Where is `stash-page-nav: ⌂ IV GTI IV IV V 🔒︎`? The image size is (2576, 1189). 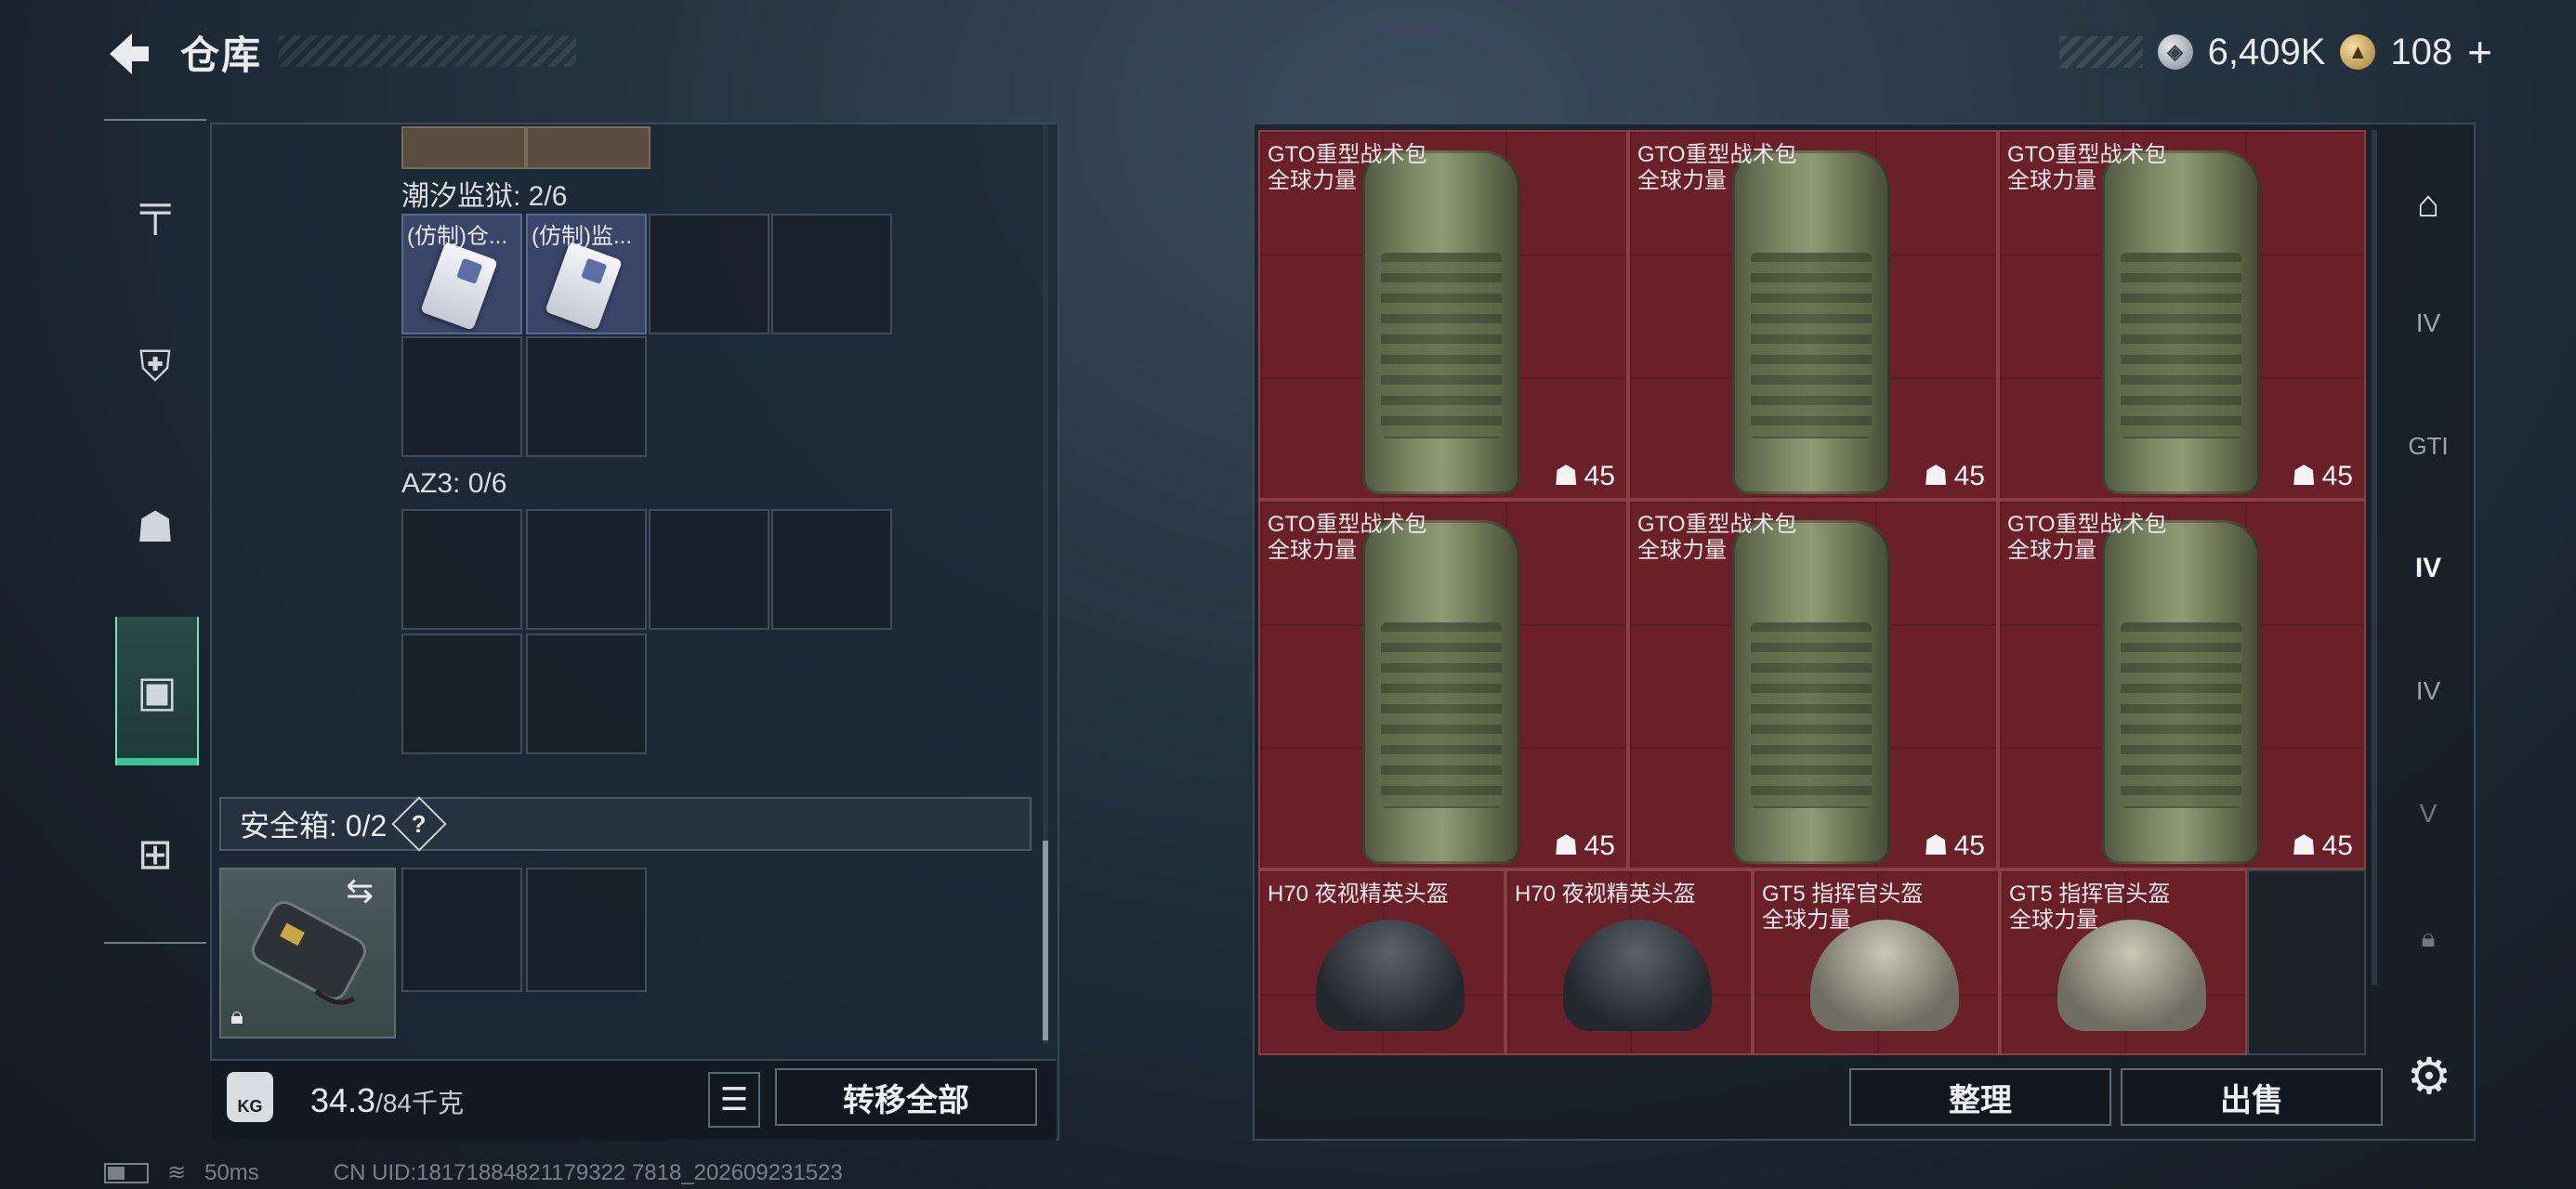 stash-page-nav: ⌂ IV GTI IV IV V 🔒︎ is located at coordinates (2428, 550).